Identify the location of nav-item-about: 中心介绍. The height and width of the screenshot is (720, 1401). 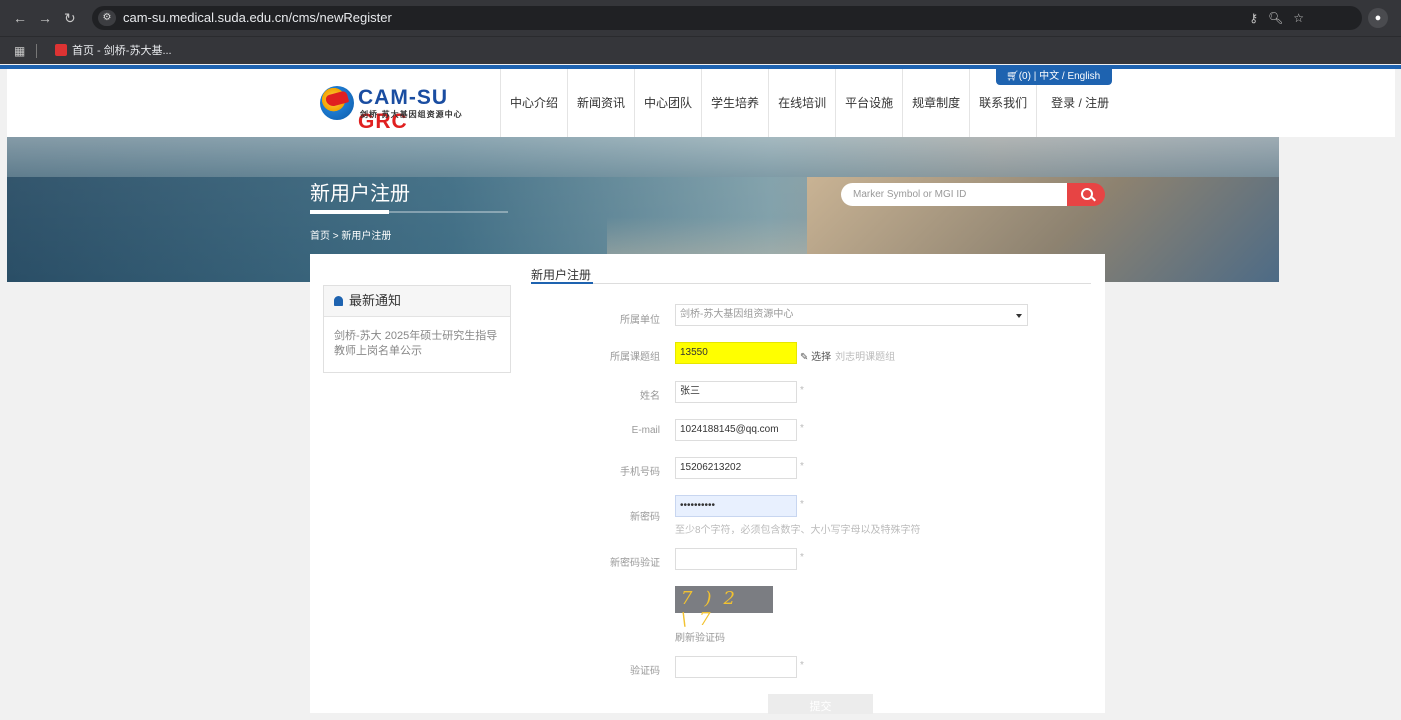
(534, 103).